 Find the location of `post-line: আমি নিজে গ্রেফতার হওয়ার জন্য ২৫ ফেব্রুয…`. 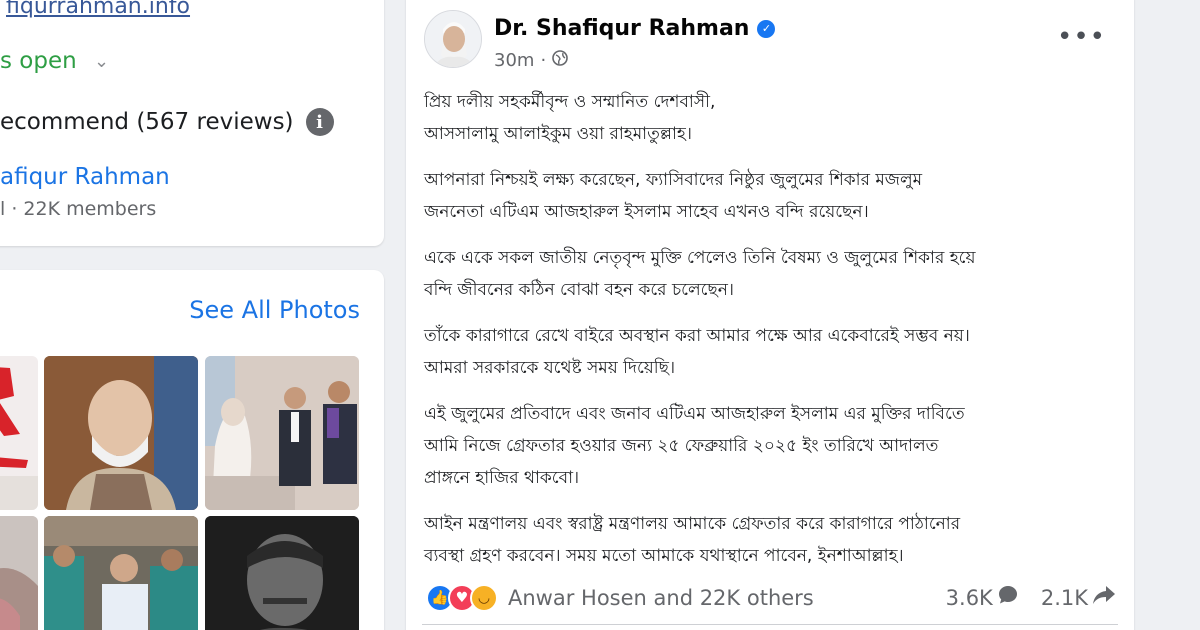

post-line: আমি নিজে গ্রেফতার হওয়ার জন্য ২৫ ফেব্রুয… is located at coordinates (681, 446).